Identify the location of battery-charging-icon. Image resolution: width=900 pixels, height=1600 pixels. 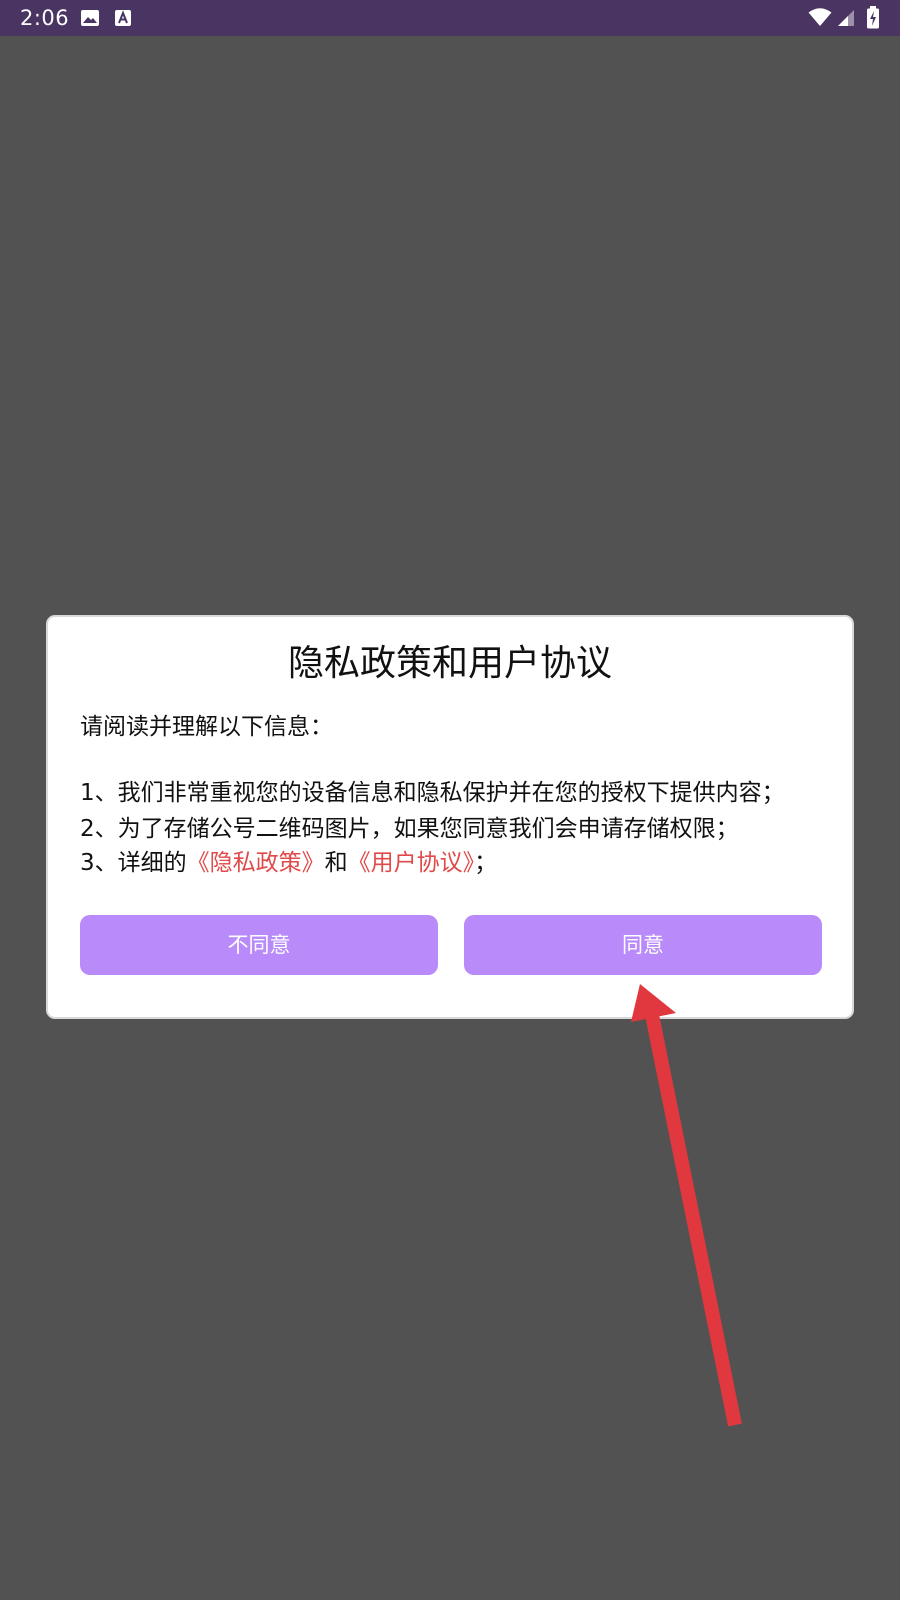
(873, 17).